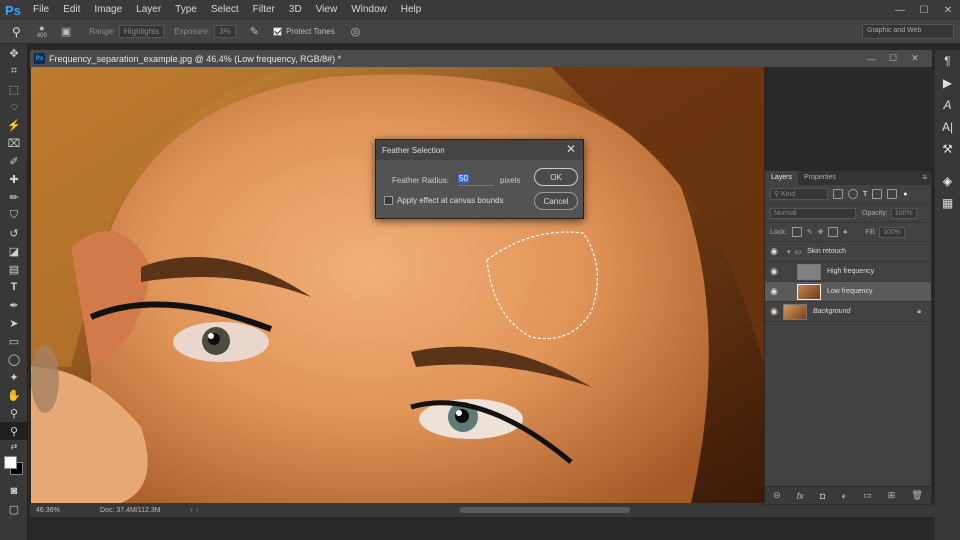  I want to click on adjustments-panel-icon: ▦, so click(947, 203).